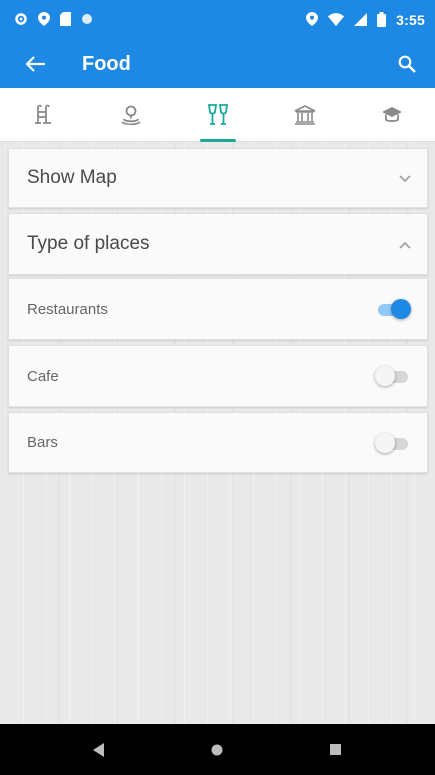  I want to click on status-right-icons: 3:55, so click(365, 20).